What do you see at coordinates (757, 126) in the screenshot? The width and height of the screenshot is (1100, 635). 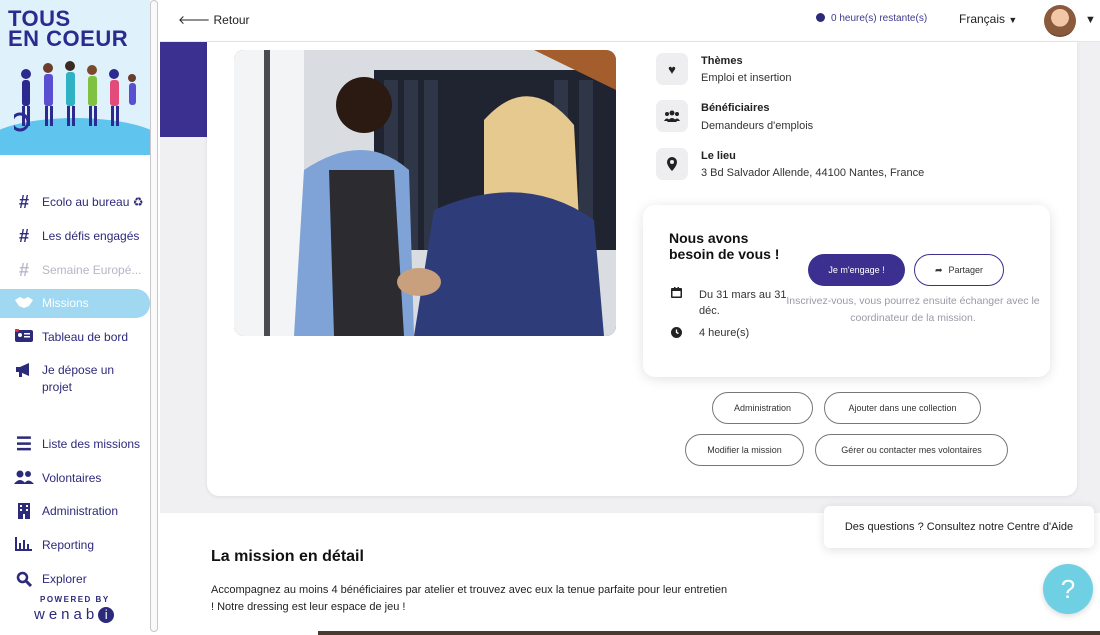 I see `beneficiaries-value: Demandeurs d'emplois` at bounding box center [757, 126].